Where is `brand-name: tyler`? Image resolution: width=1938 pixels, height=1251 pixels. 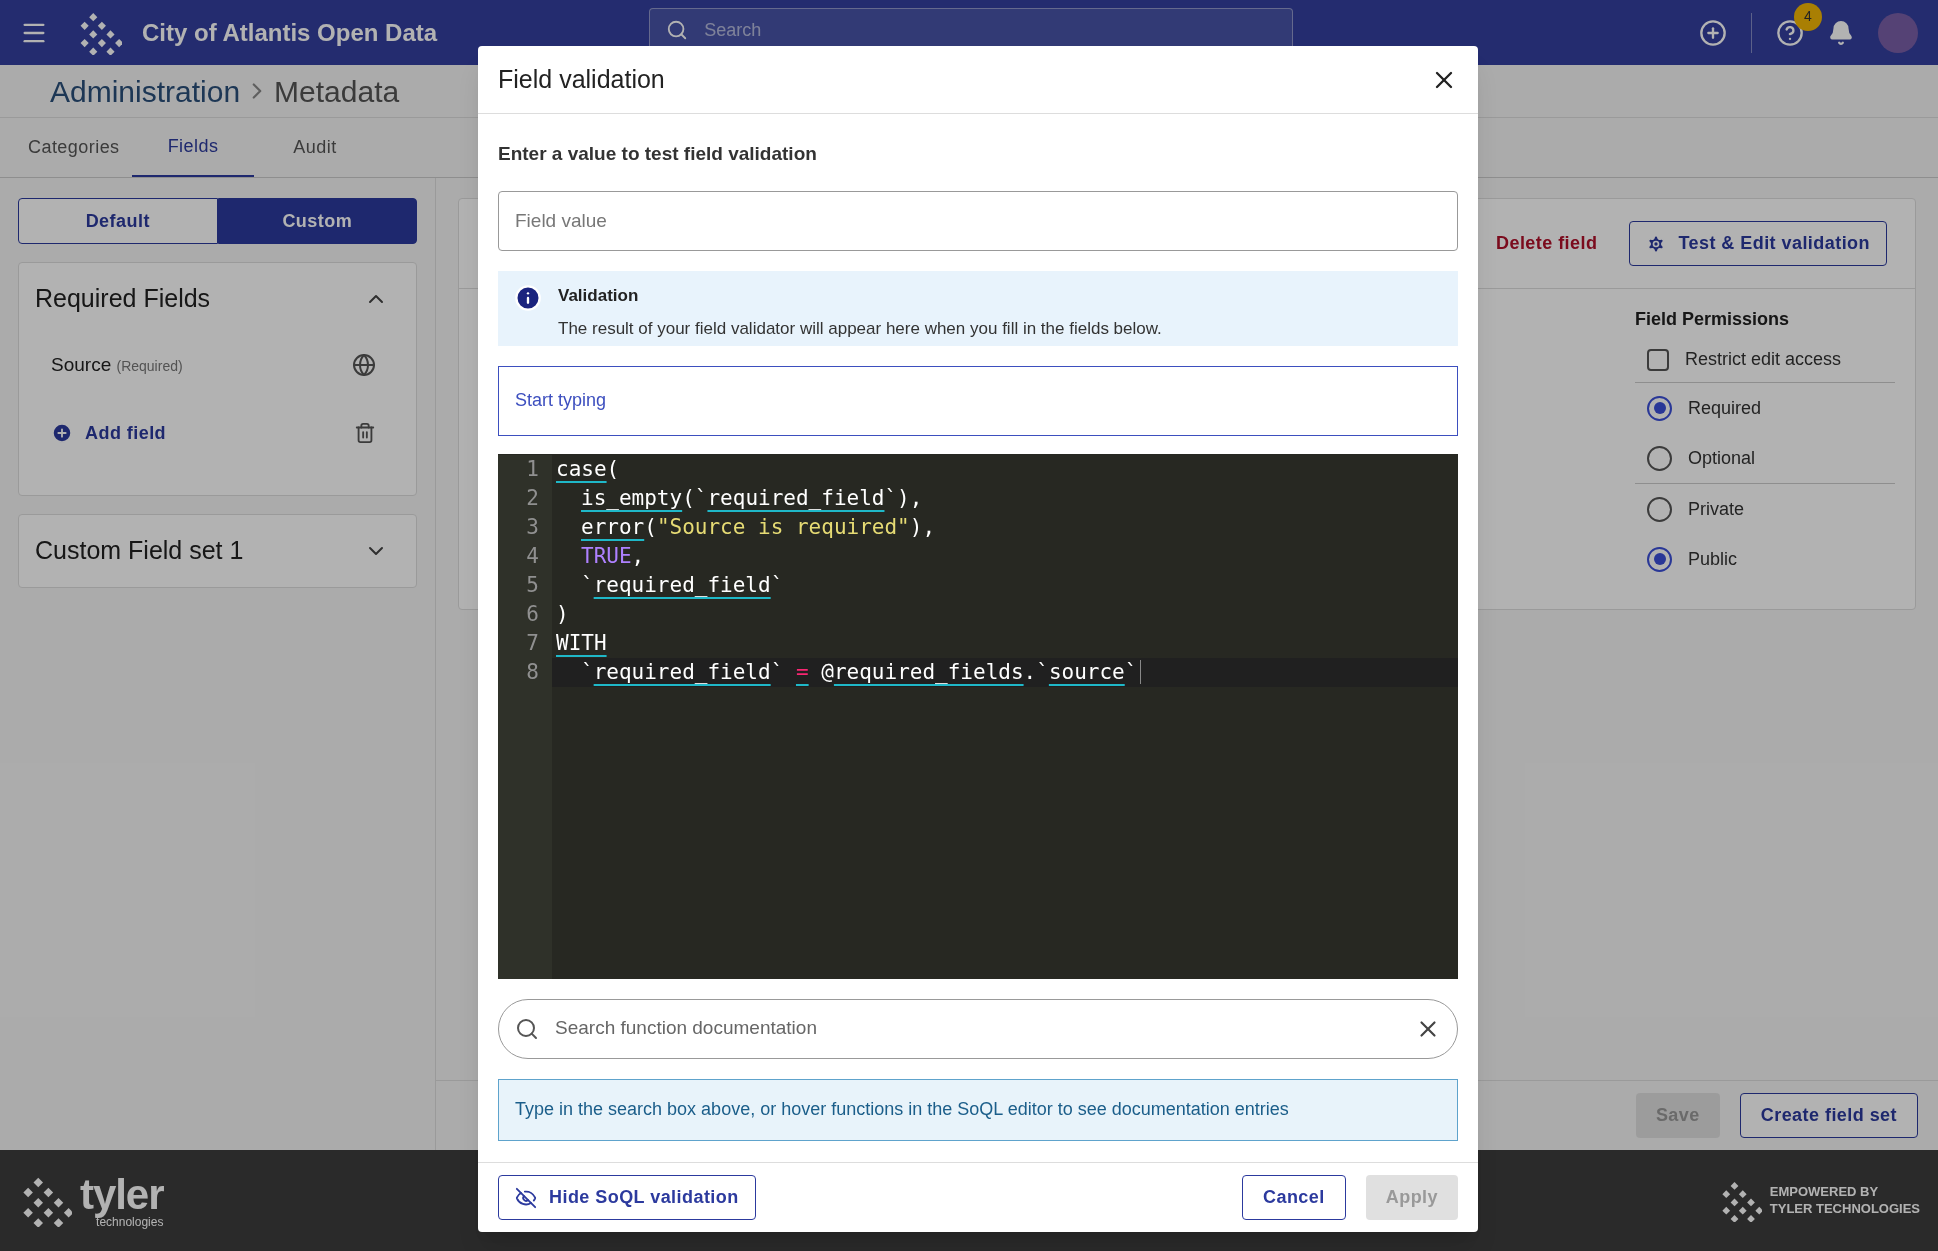 brand-name: tyler is located at coordinates (122, 1194).